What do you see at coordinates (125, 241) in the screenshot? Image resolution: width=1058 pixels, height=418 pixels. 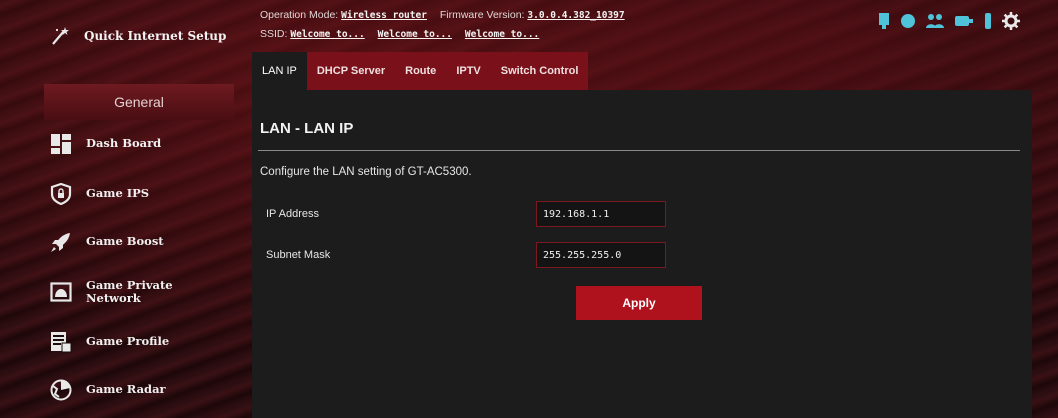 I see `sidebar-item-label: Game Boost` at bounding box center [125, 241].